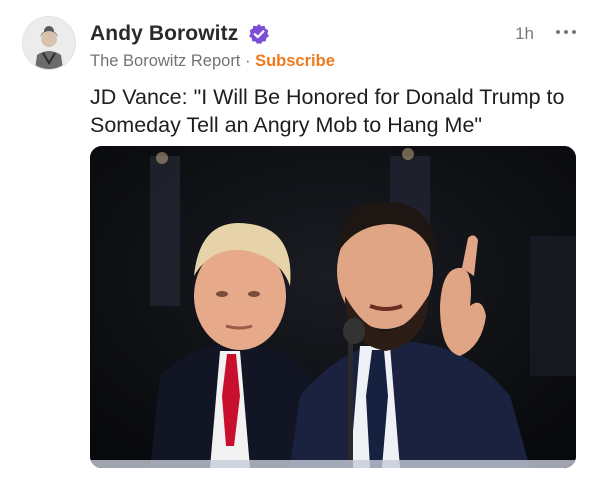 Image resolution: width=600 pixels, height=477 pixels. I want to click on publication-name: The Borowitz Report, so click(165, 61).